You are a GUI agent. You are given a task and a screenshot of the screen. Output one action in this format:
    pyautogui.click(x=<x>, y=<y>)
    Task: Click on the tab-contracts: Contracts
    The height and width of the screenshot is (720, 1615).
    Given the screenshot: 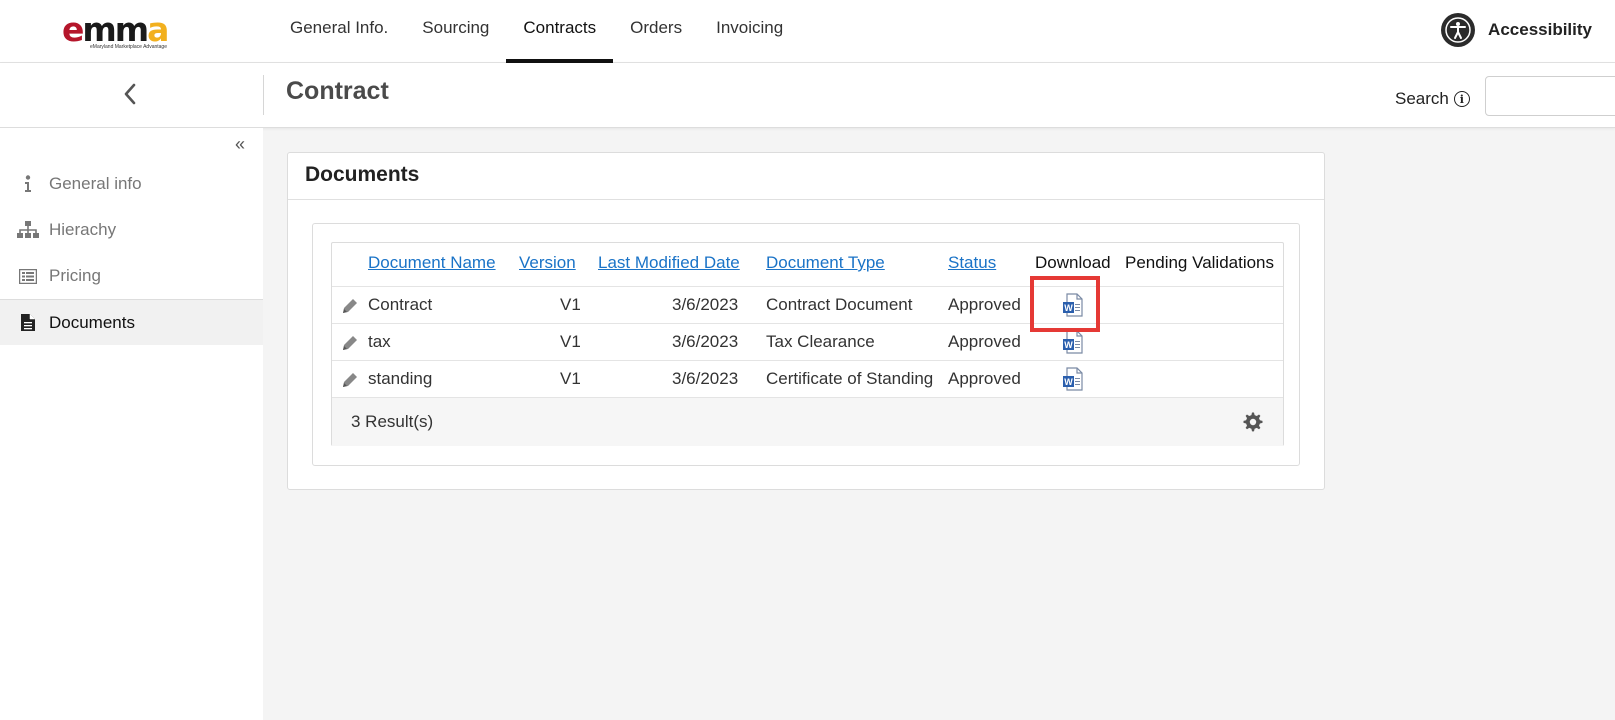 What is the action you would take?
    pyautogui.click(x=559, y=31)
    